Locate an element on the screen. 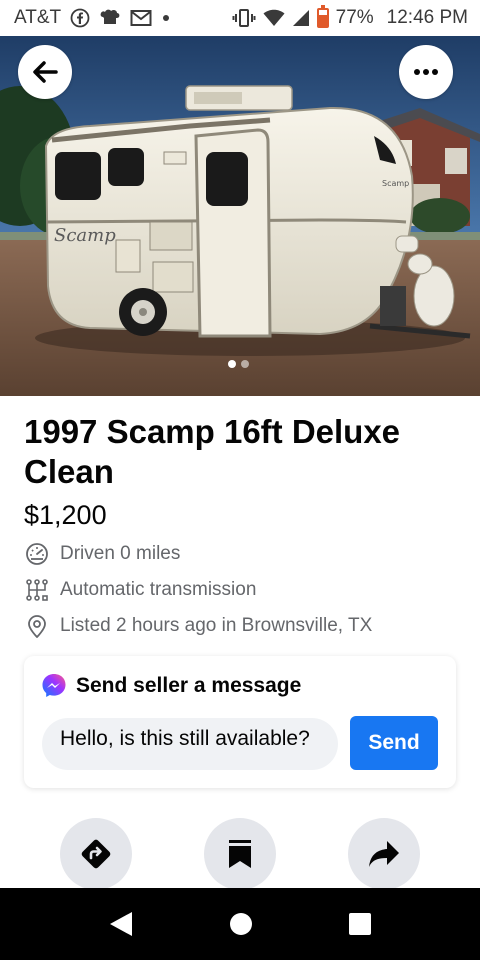 This screenshot has width=480, height=960. back-button is located at coordinates (45, 72).